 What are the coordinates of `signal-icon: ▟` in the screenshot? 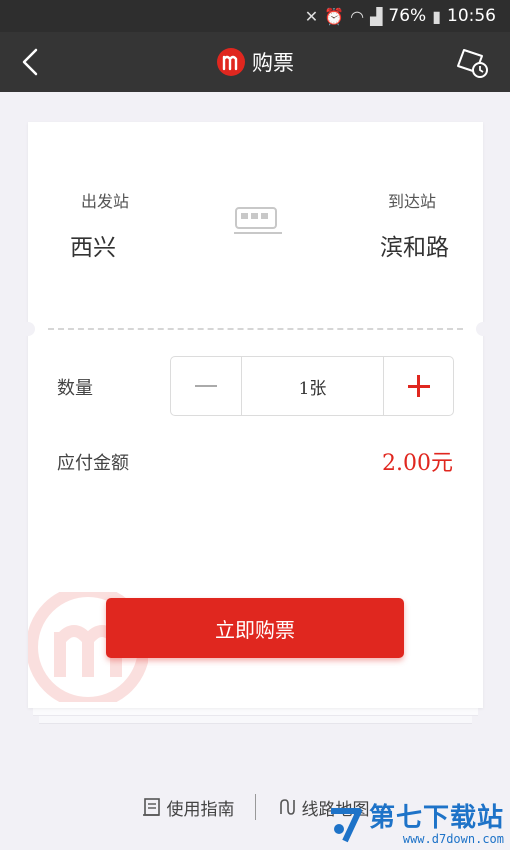 It's located at (376, 16).